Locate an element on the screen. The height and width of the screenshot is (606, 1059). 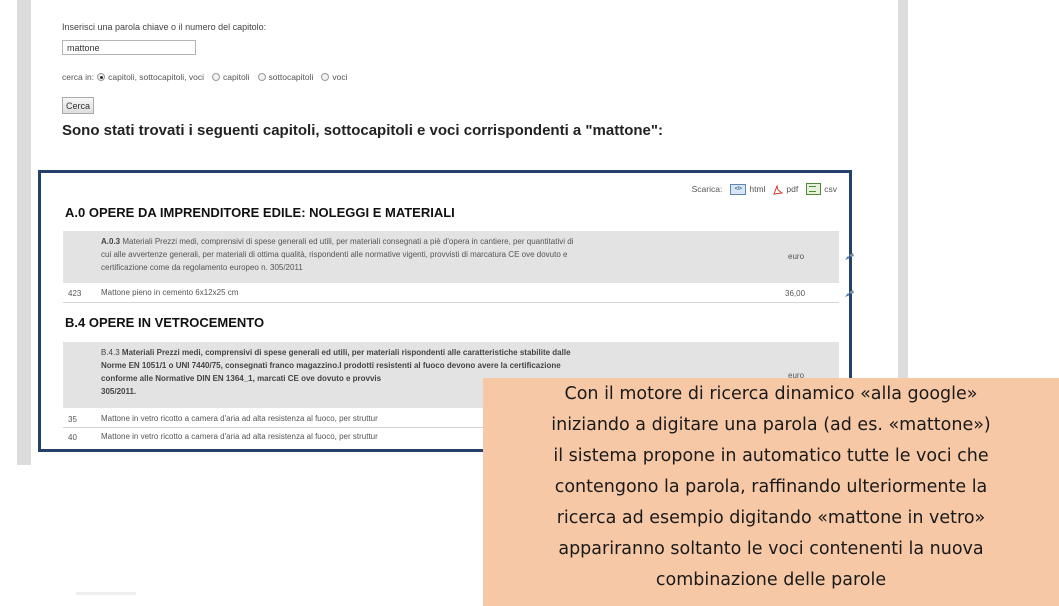
scope-option-sottocapitoli: sottocapitoli is located at coordinates (284, 77).